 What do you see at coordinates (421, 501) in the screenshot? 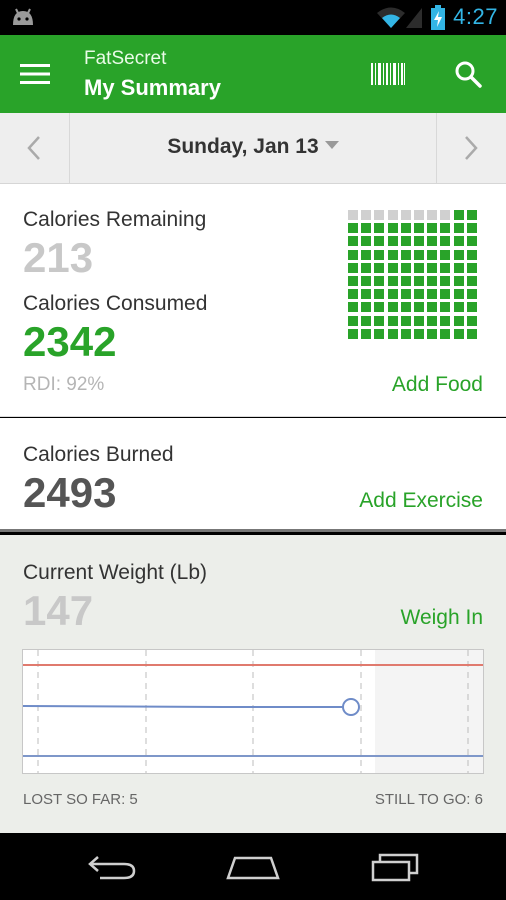
I see `add-exercise-link: Add Exercise` at bounding box center [421, 501].